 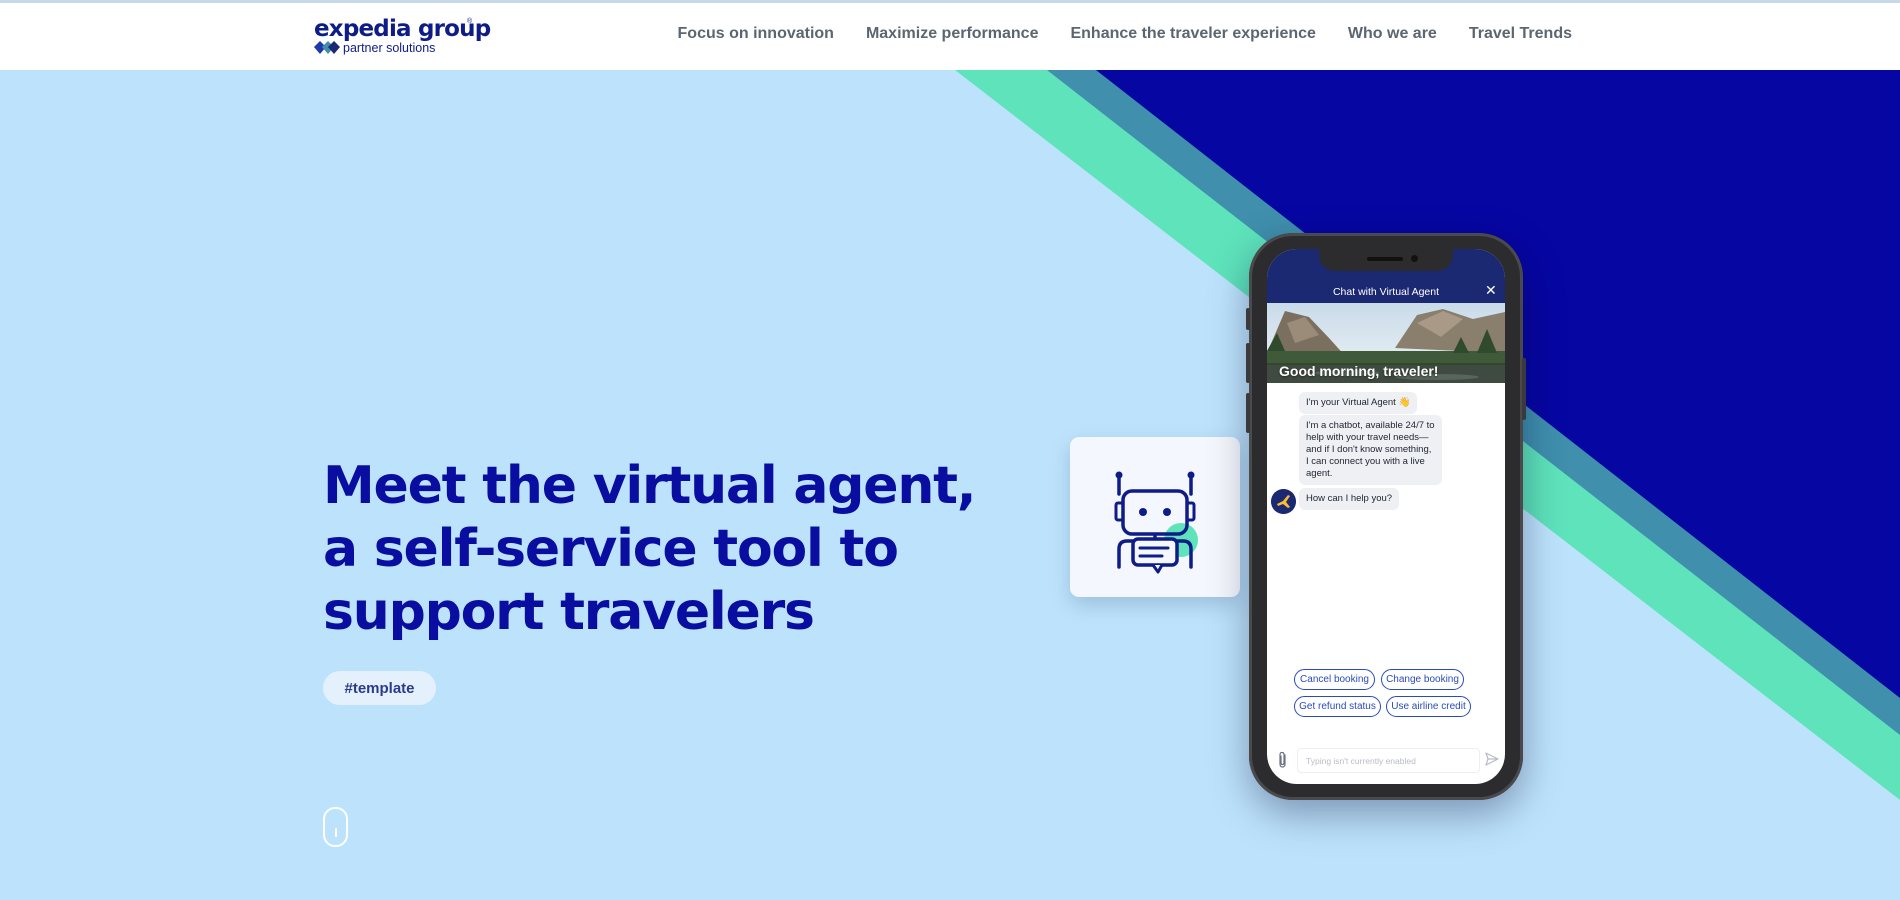 I want to click on send-icon, so click(x=1492, y=759).